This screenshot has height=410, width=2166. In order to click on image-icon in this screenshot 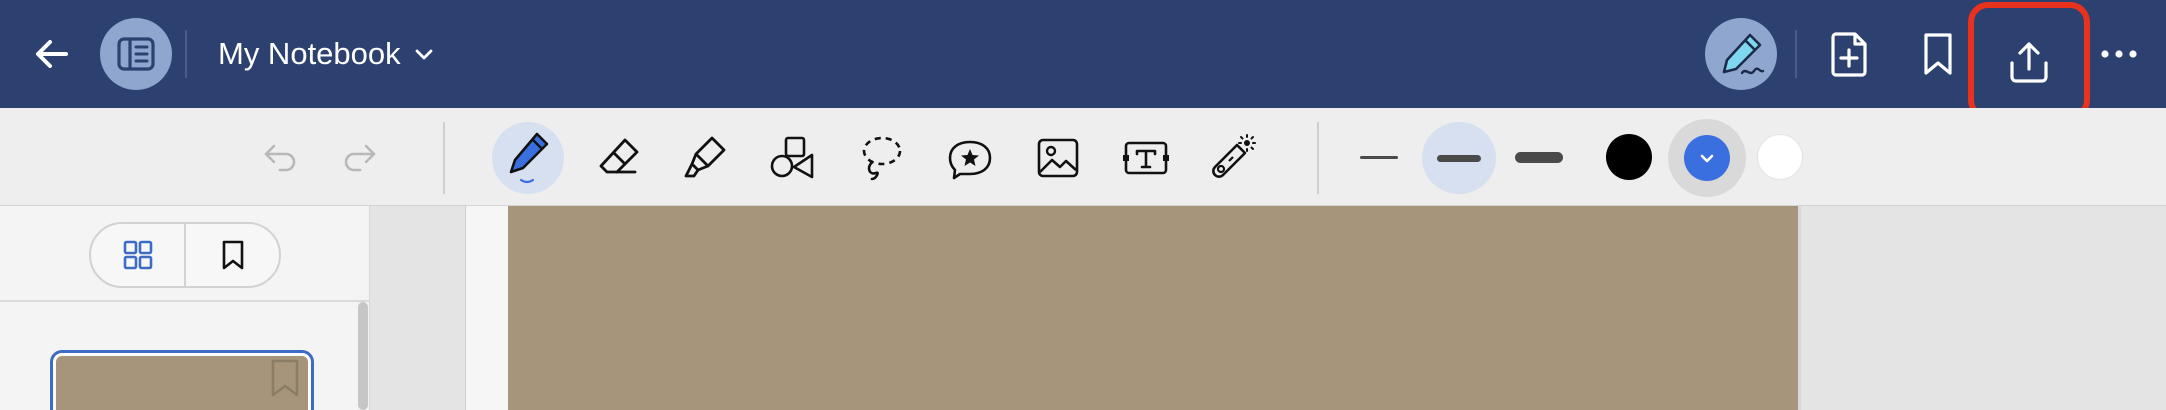, I will do `click(1058, 158)`.